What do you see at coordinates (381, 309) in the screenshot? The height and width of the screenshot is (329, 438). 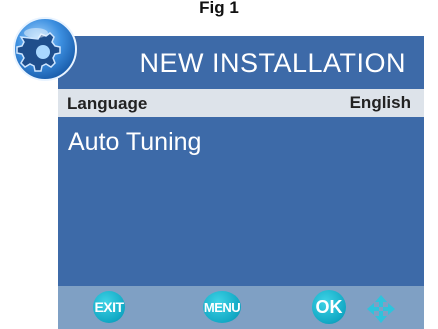 I see `navigation-arrows-icon` at bounding box center [381, 309].